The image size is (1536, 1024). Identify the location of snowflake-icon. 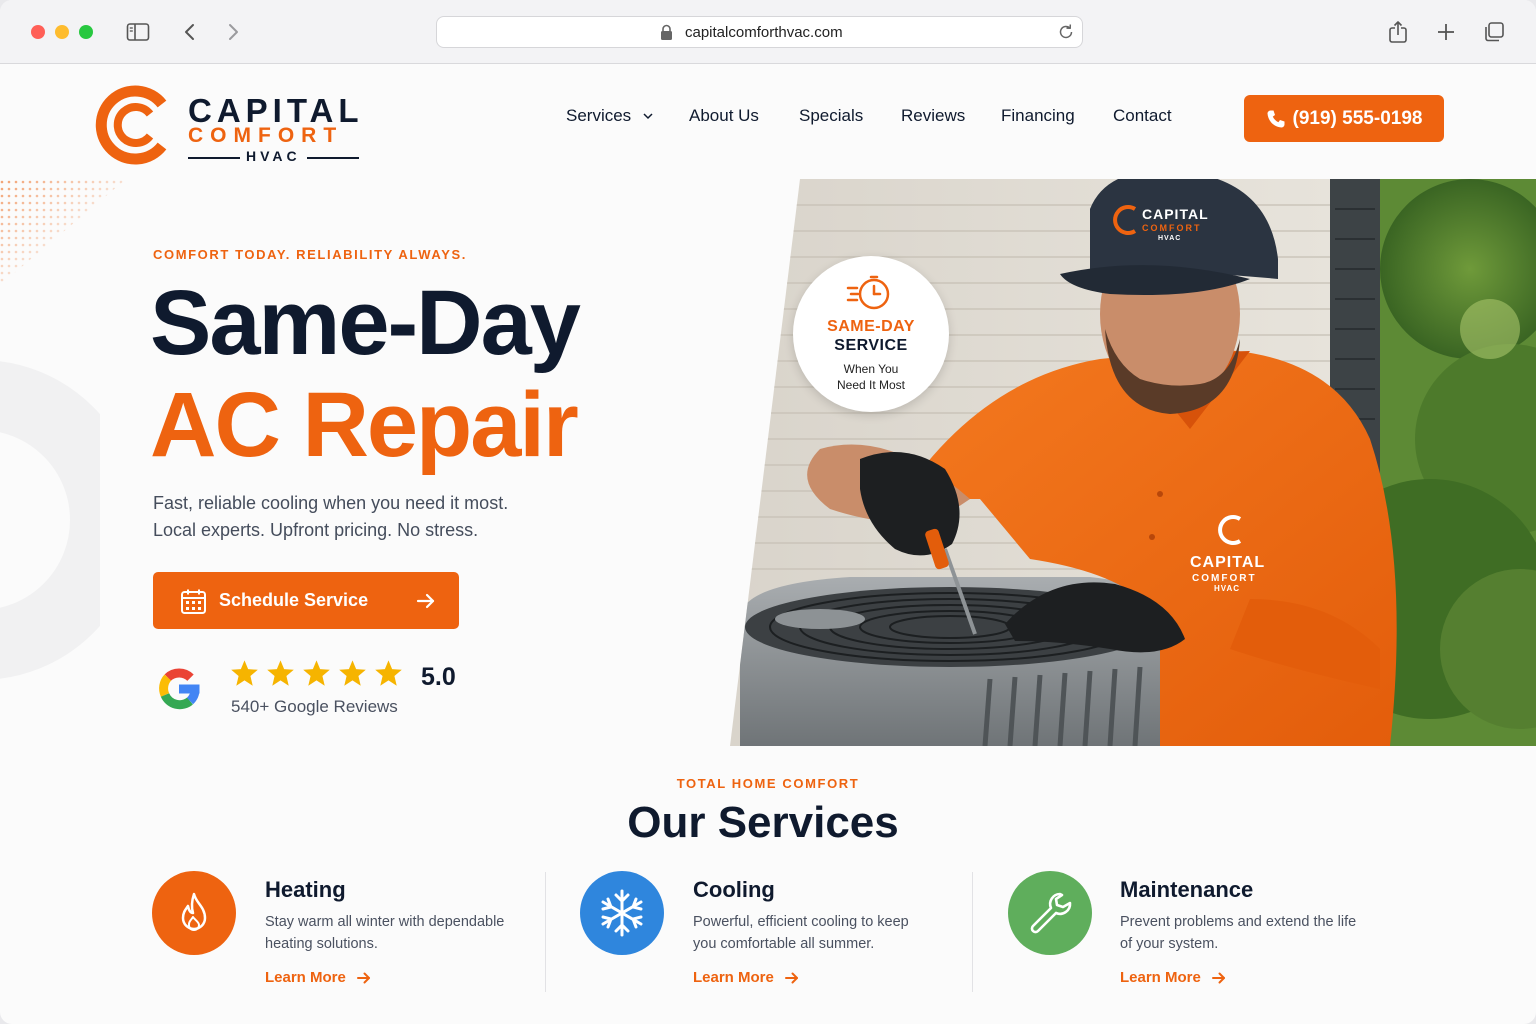
(622, 913).